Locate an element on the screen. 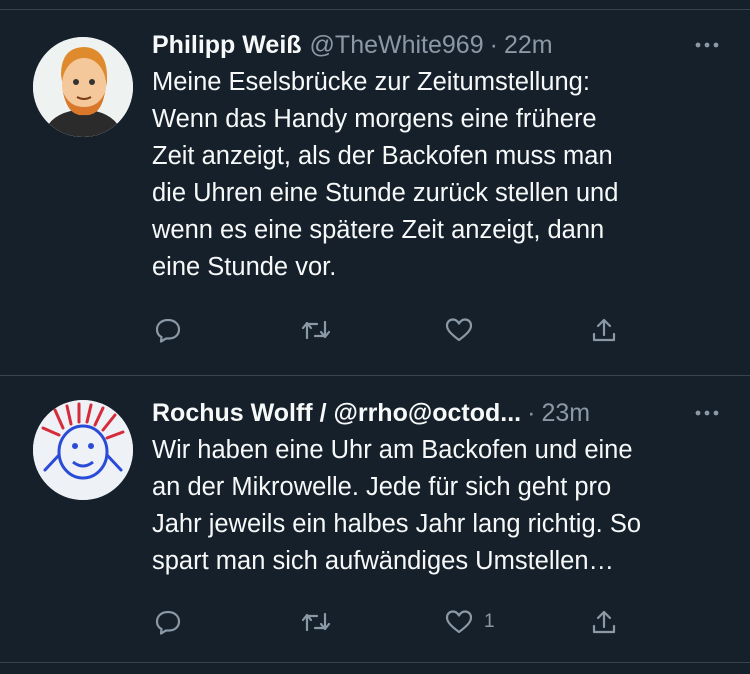 The height and width of the screenshot is (674, 750). like-button: 1 is located at coordinates (469, 622).